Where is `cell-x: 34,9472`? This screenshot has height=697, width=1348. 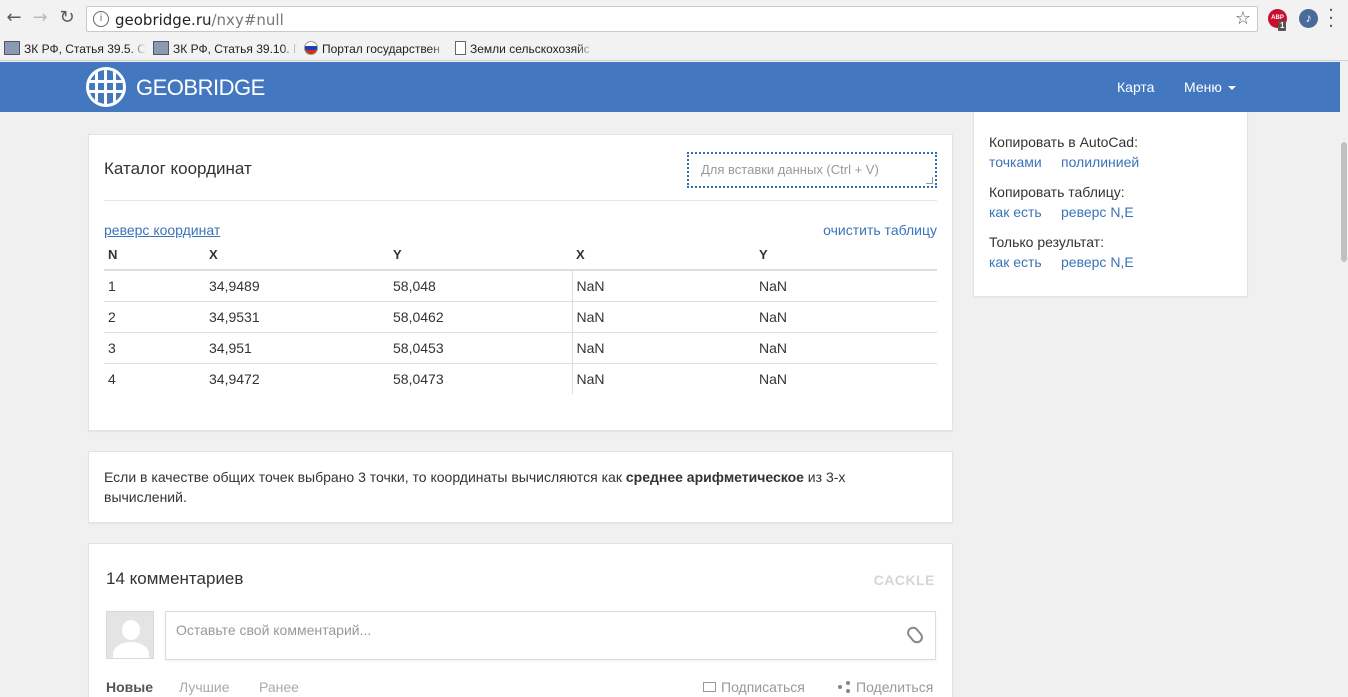 cell-x: 34,9472 is located at coordinates (297, 378).